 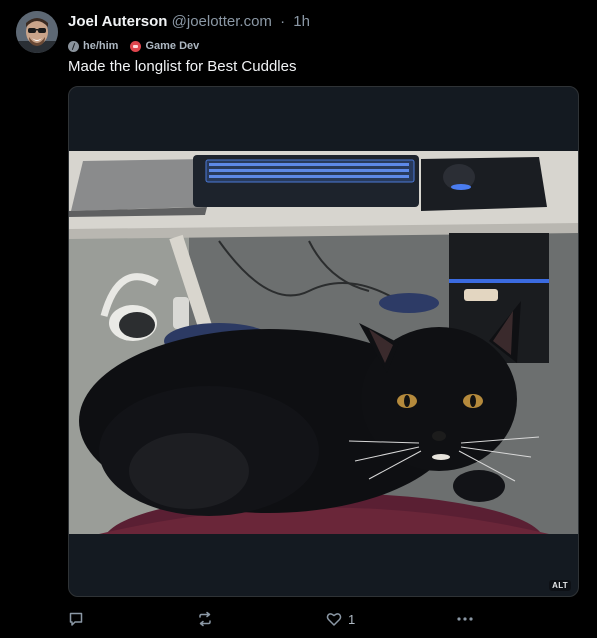 What do you see at coordinates (172, 46) in the screenshot?
I see `game-dev-label: Game Dev` at bounding box center [172, 46].